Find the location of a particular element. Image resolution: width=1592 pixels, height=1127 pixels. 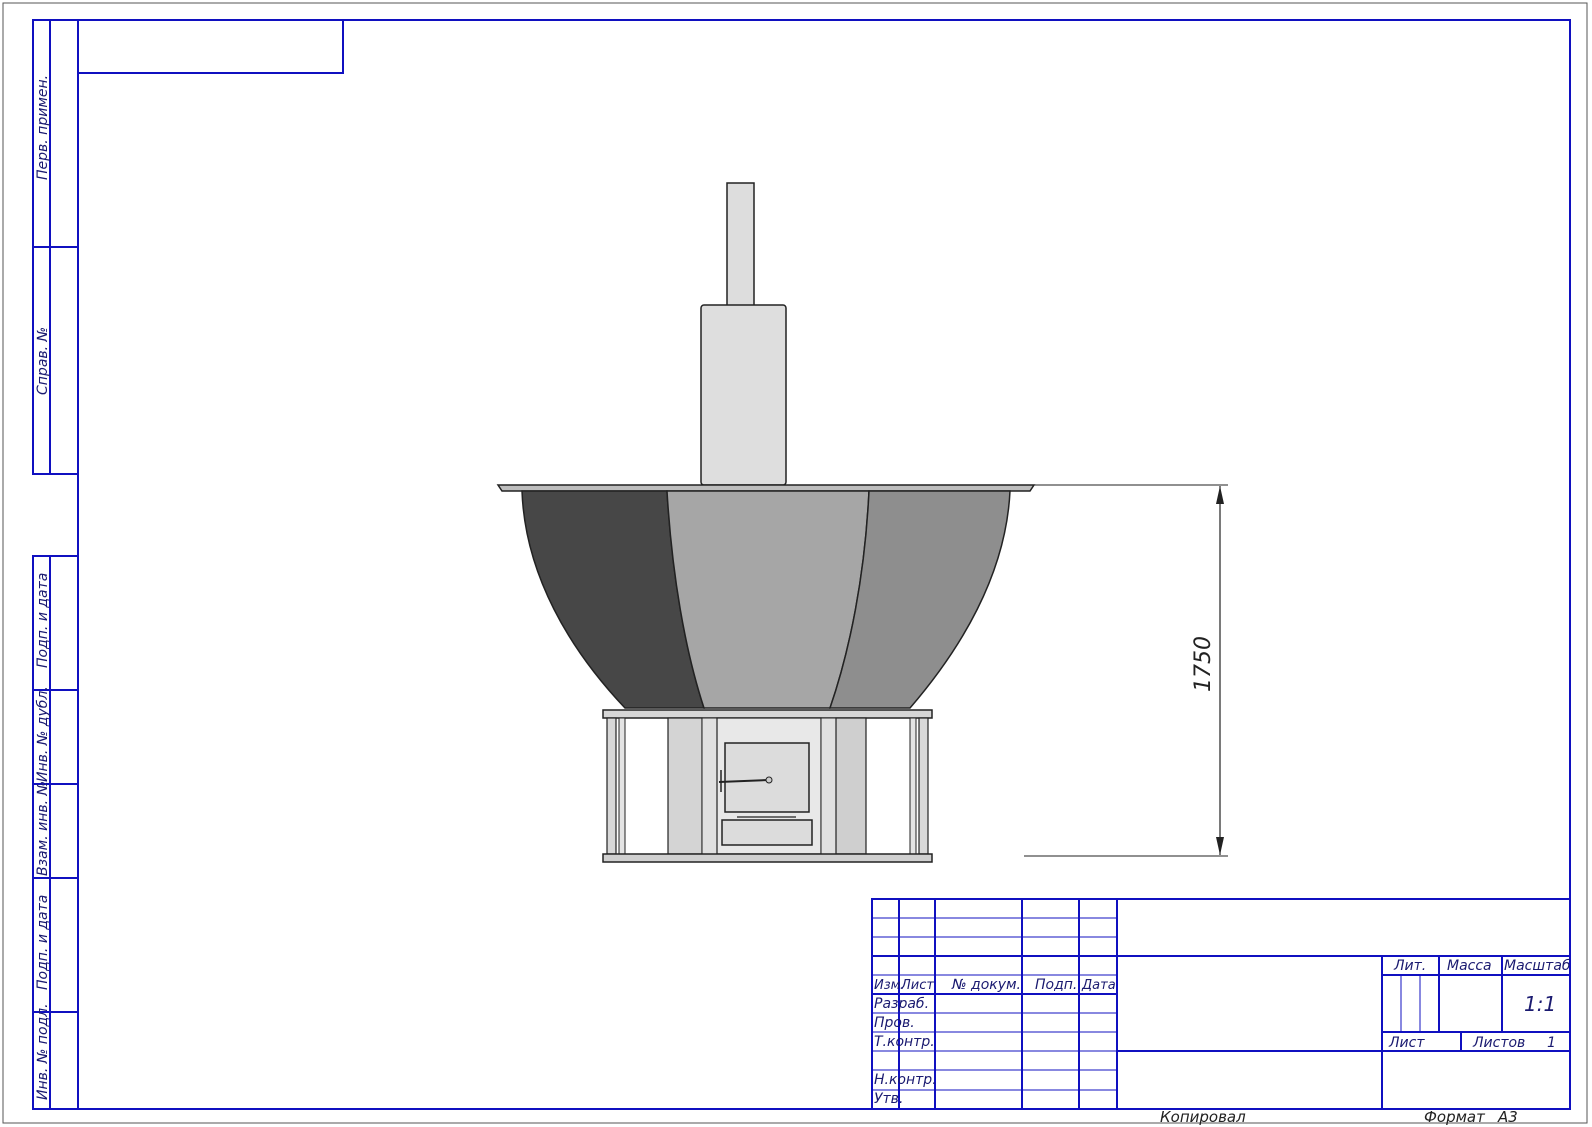

tb-scale-value: 1:1 is located at coordinates (1540, 1004).